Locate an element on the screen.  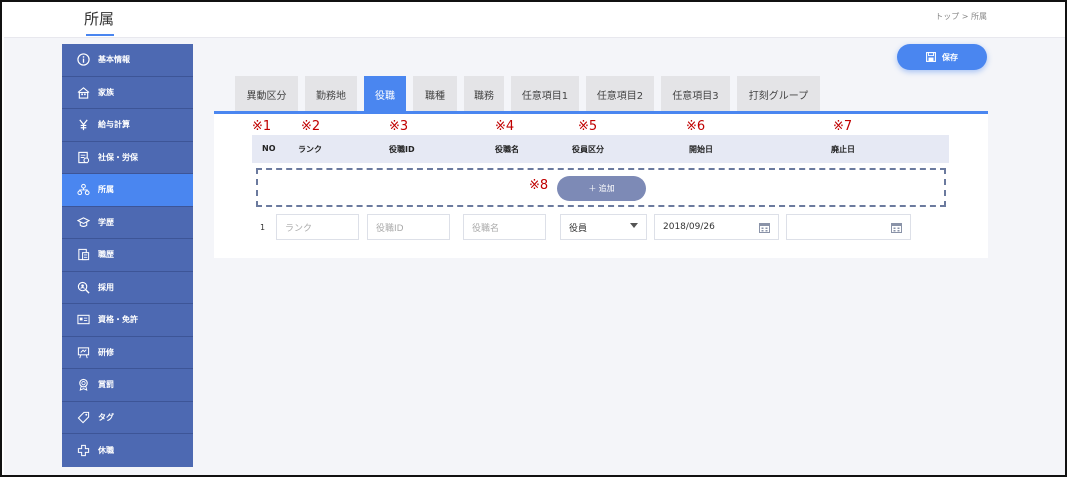
sidebar-item-payroll: 給与計算 is located at coordinates (127, 125).